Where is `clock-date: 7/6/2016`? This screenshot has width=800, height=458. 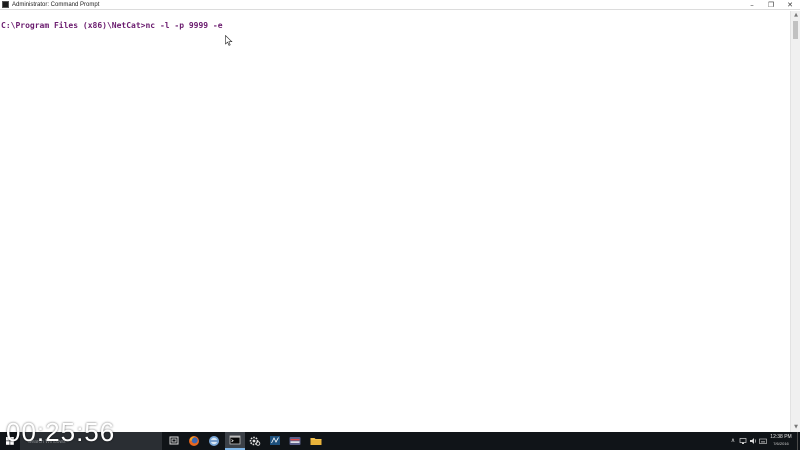
clock-date: 7/6/2016 is located at coordinates (781, 443).